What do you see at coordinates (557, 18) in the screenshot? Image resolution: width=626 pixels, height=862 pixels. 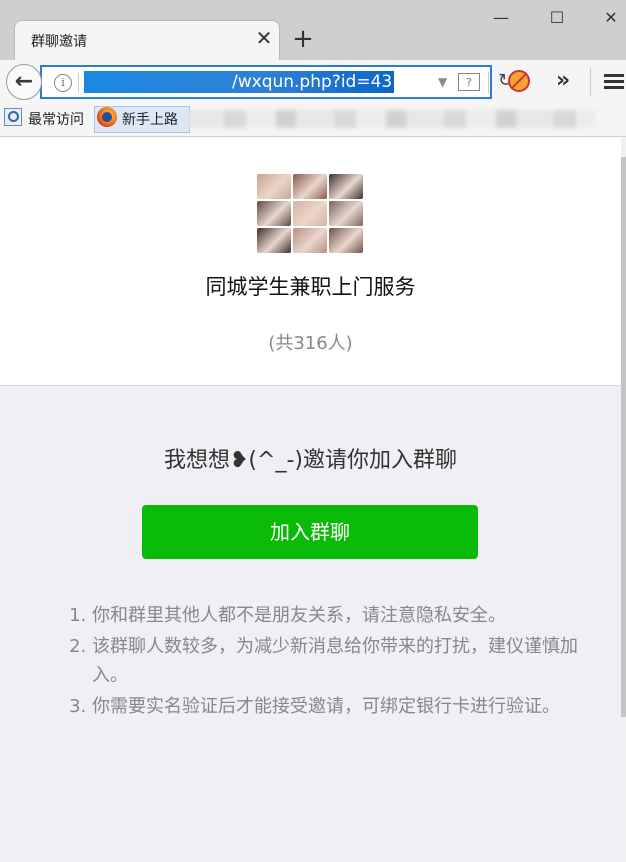 I see `maximize-icon: ☐` at bounding box center [557, 18].